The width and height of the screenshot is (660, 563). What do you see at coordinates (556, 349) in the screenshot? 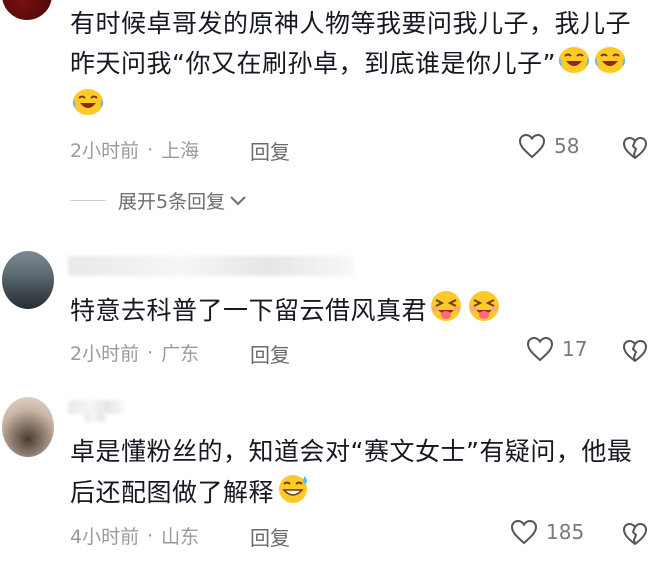
I see `like-button: 17` at bounding box center [556, 349].